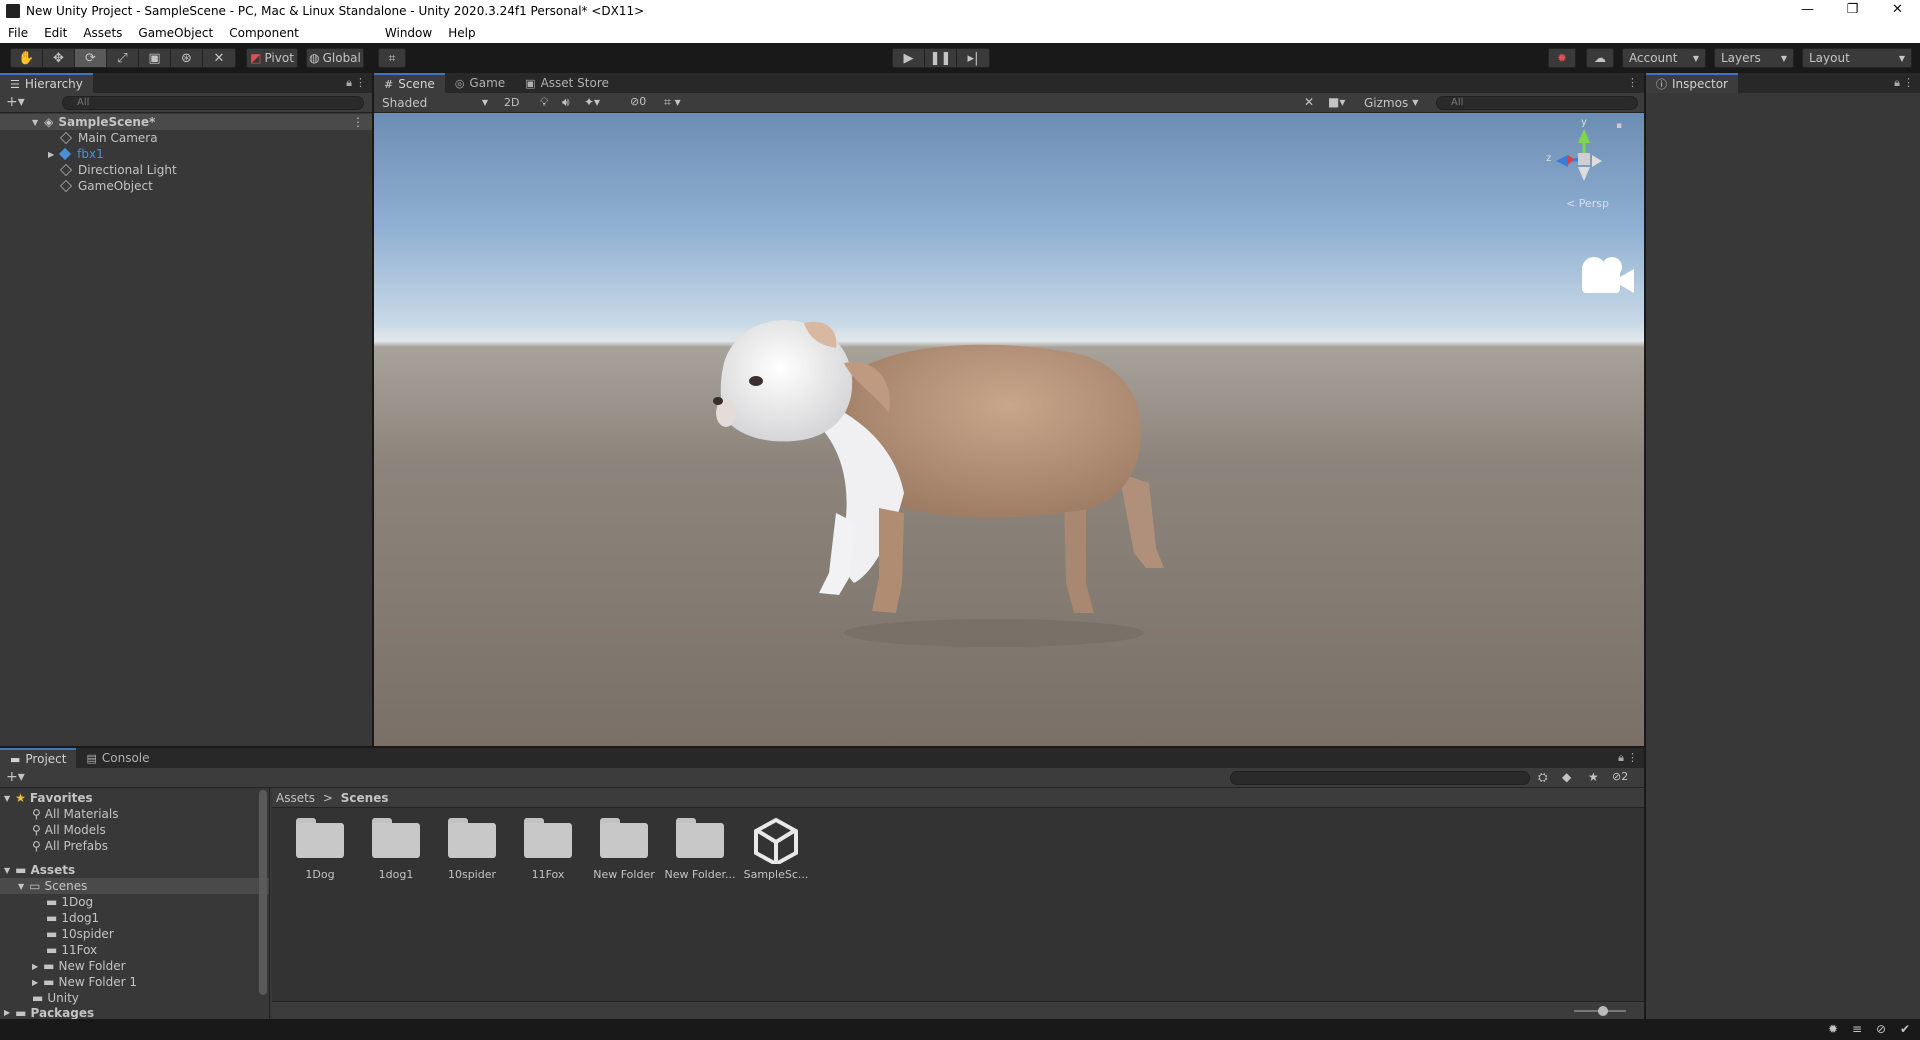 Image resolution: width=1920 pixels, height=1040 pixels. I want to click on tab-game: ◎ Game, so click(480, 83).